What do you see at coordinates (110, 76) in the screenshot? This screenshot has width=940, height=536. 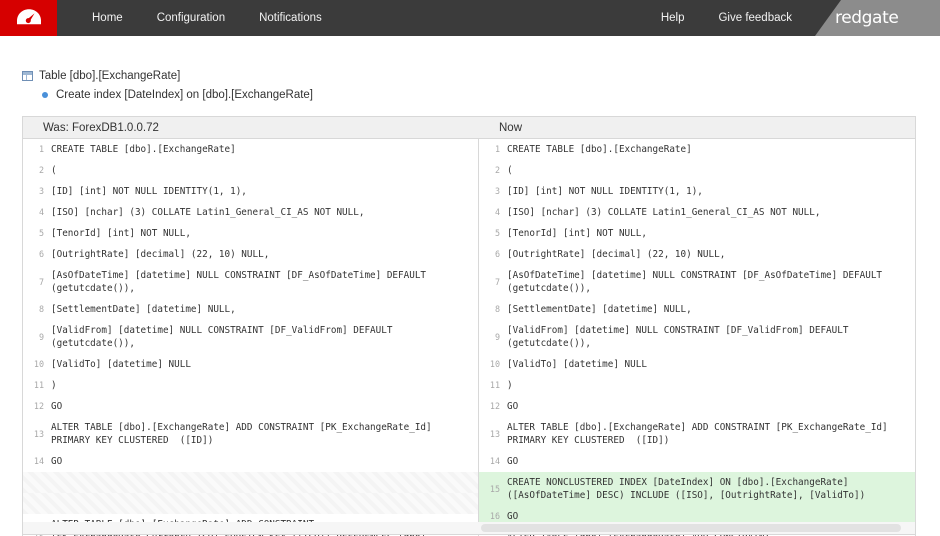 I see `object-title: Table [dbo].[ExchangeRate]` at bounding box center [110, 76].